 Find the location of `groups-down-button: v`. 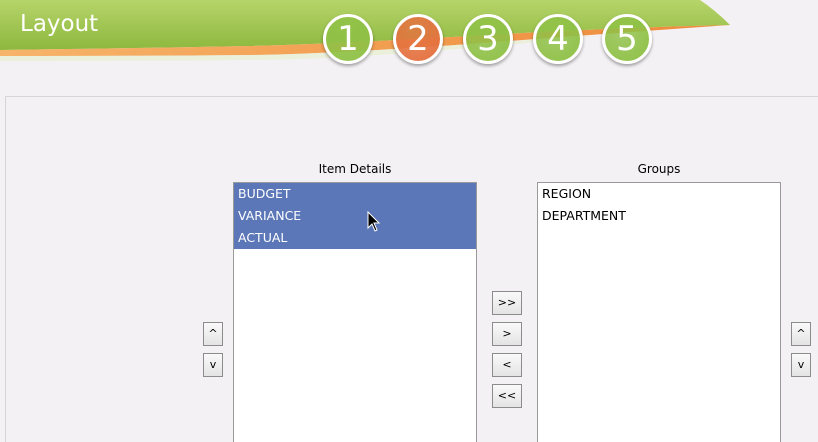

groups-down-button: v is located at coordinates (801, 365).